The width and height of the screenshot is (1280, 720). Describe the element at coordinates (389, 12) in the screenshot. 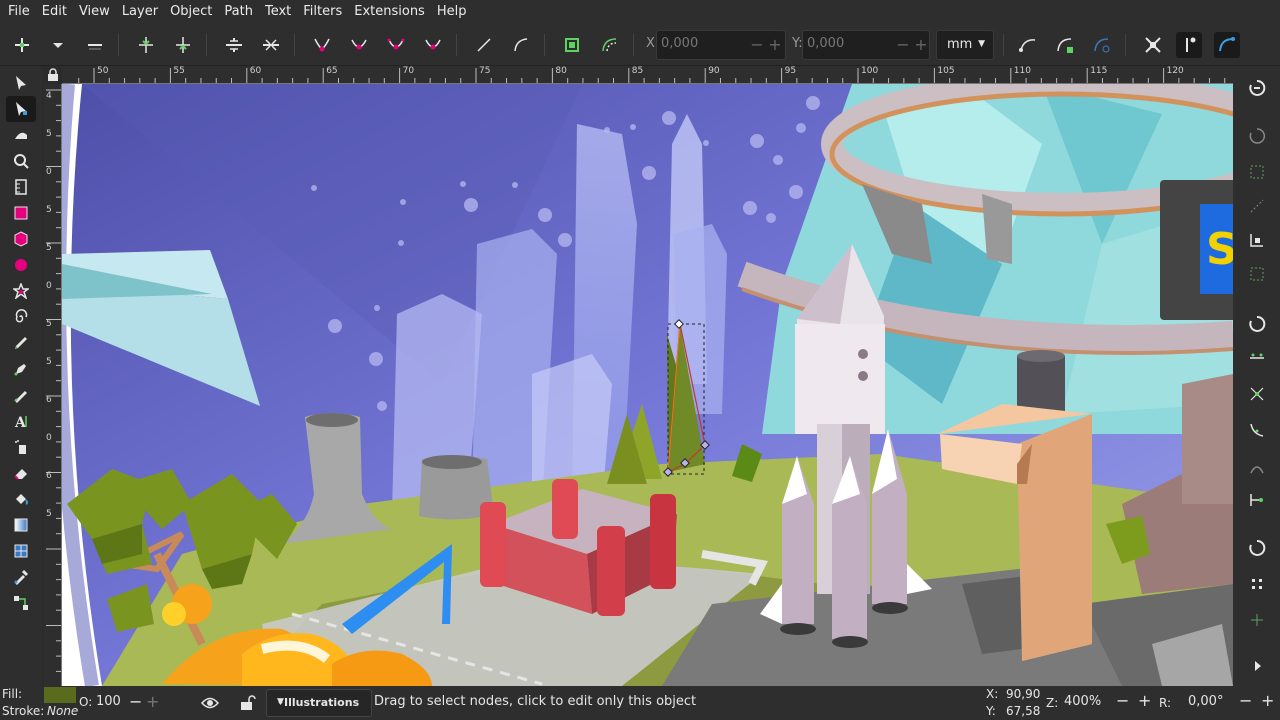

I see `menu-extensions: Extensions` at that location.